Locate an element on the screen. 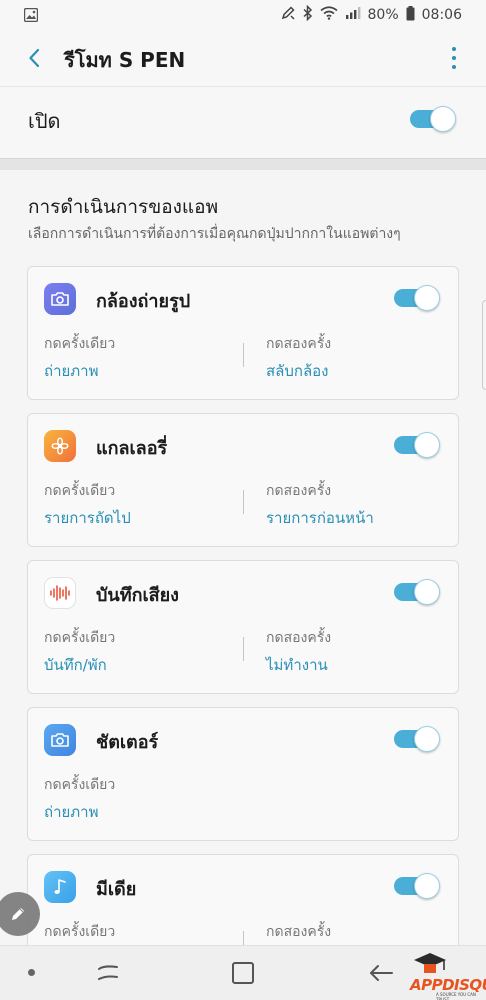  single-press-action: บันทึก/พัก is located at coordinates (75, 665).